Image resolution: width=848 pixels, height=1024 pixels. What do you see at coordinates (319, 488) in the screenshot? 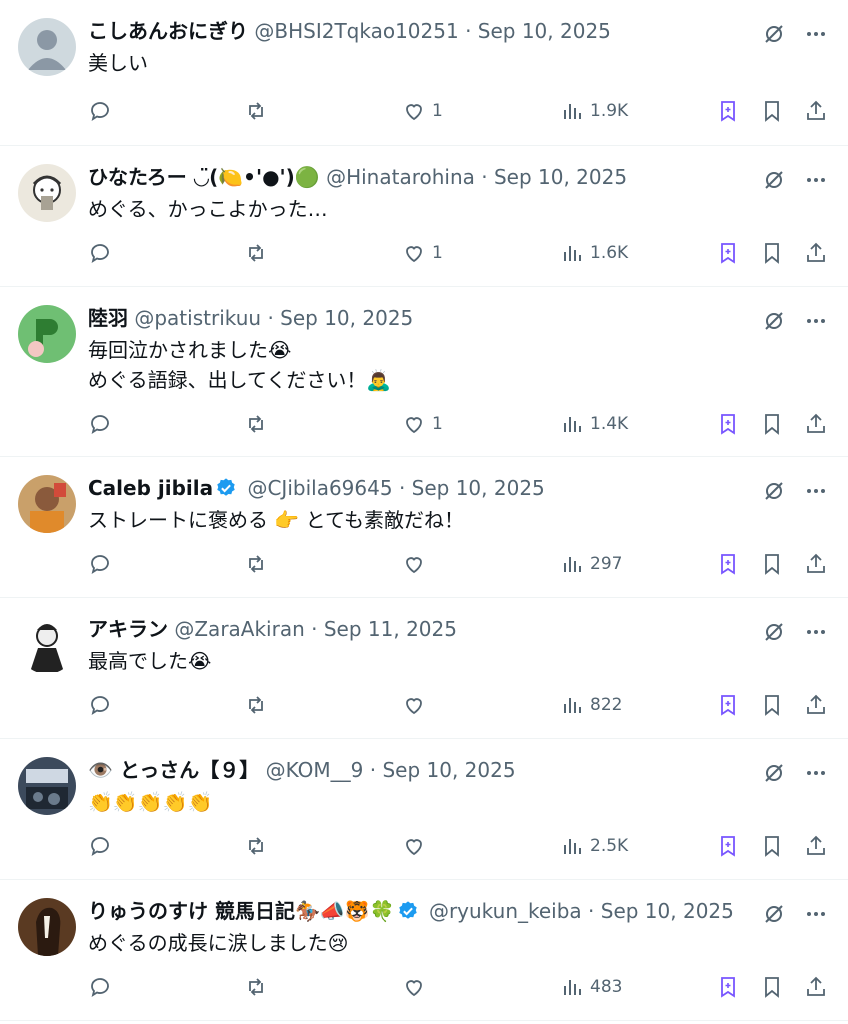
I see `handle: @CJibila69645` at bounding box center [319, 488].